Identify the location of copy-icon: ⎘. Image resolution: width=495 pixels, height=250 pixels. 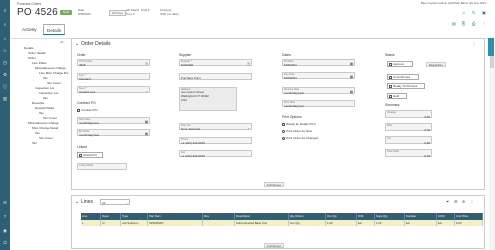
(146, 64).